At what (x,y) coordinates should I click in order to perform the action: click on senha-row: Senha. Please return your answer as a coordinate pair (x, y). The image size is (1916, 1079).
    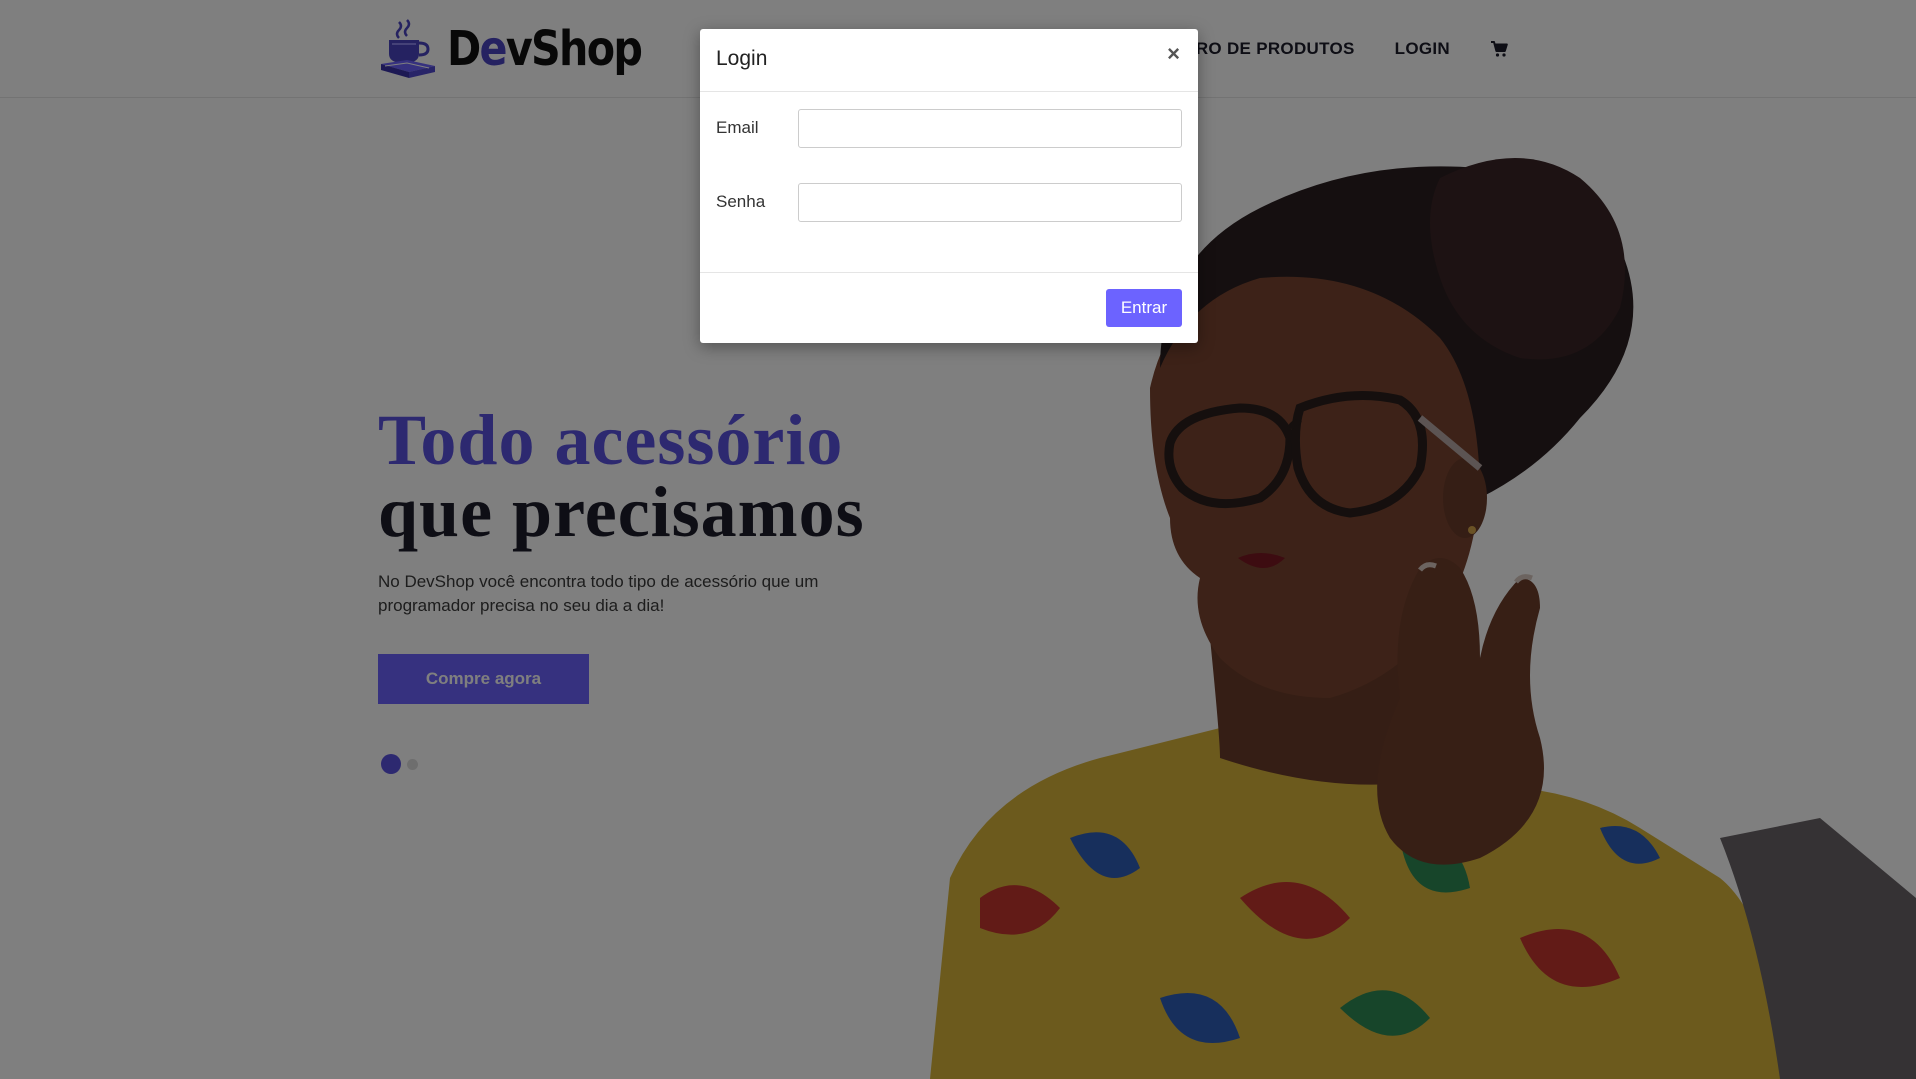
    Looking at the image, I should click on (949, 202).